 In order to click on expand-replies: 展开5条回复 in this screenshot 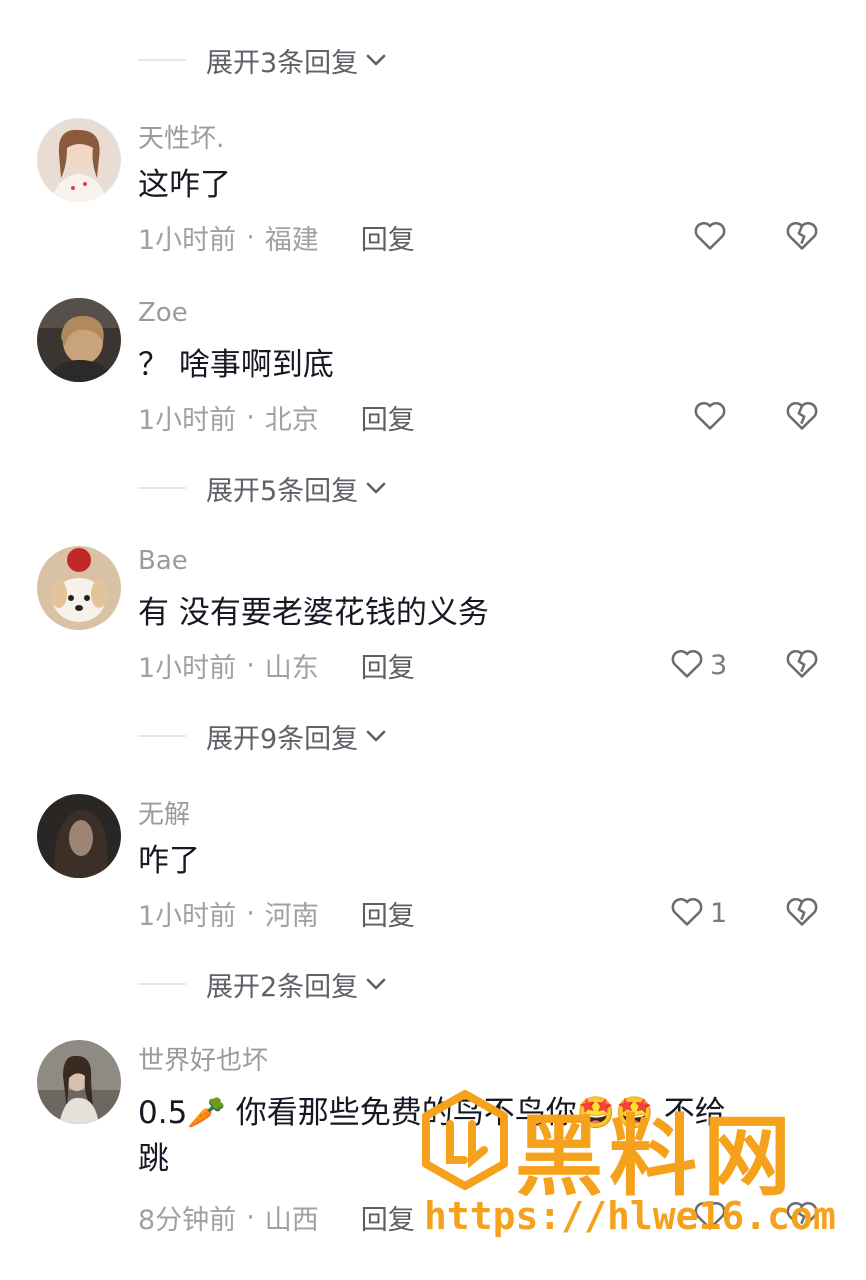, I will do `click(263, 488)`.